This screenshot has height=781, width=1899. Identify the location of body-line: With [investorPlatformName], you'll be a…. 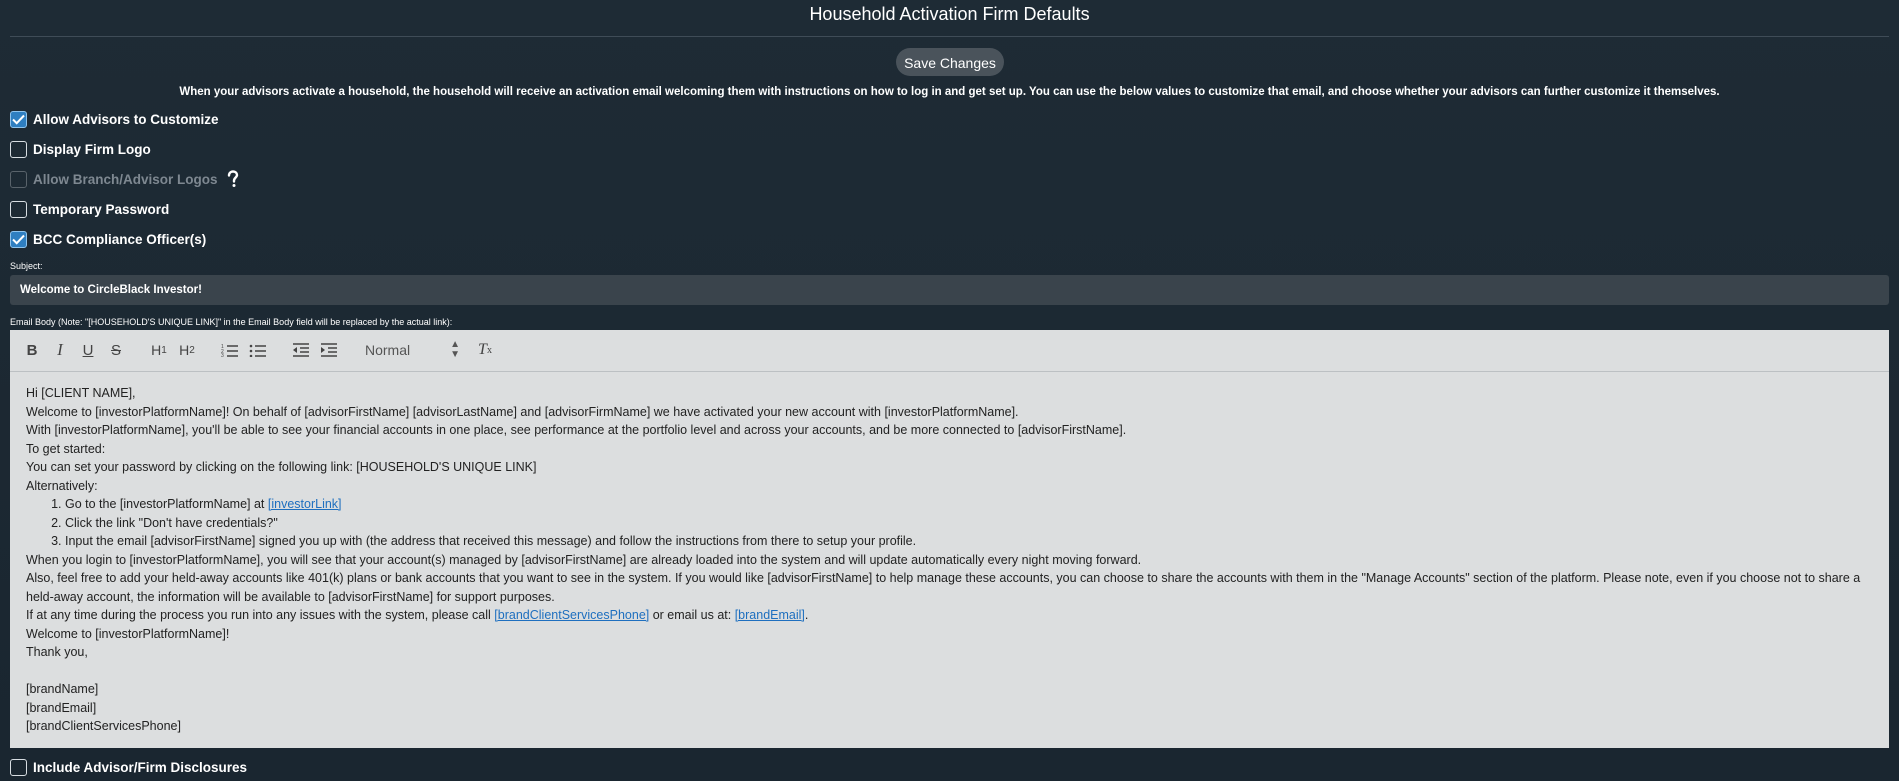
(576, 430).